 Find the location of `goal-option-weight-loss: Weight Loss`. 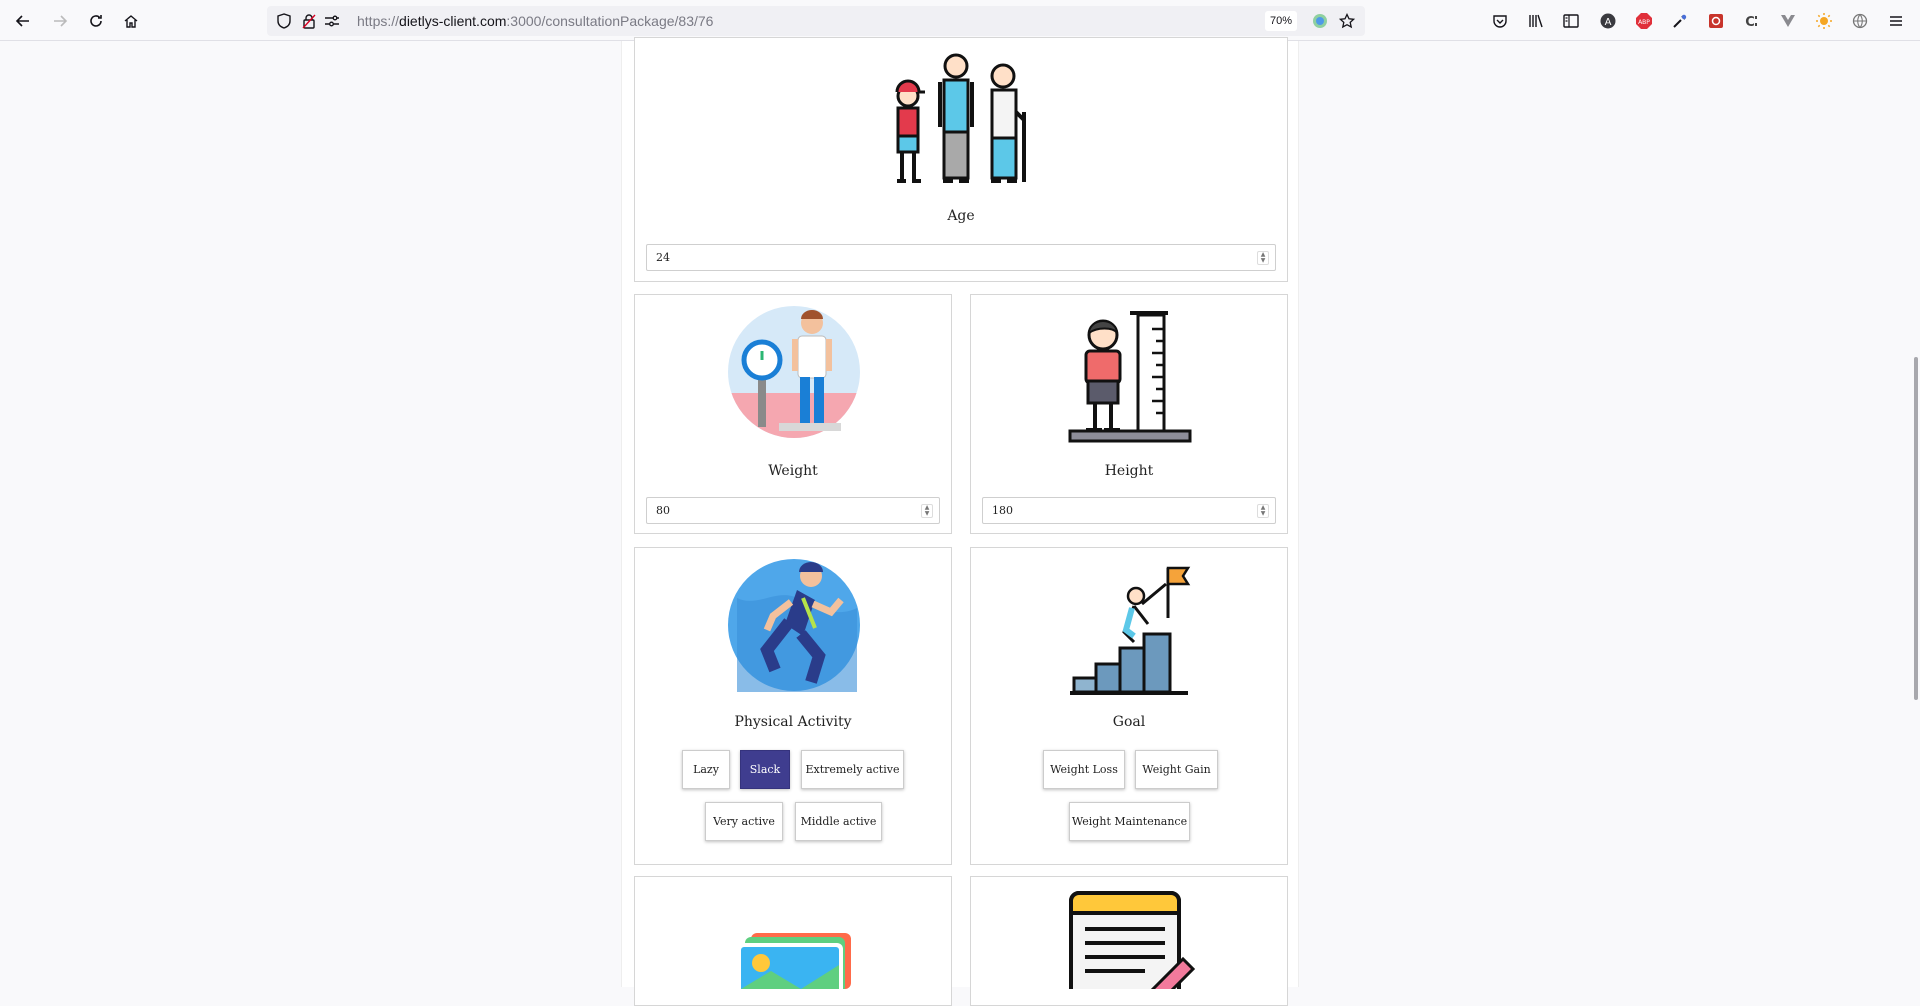

goal-option-weight-loss: Weight Loss is located at coordinates (1084, 769).